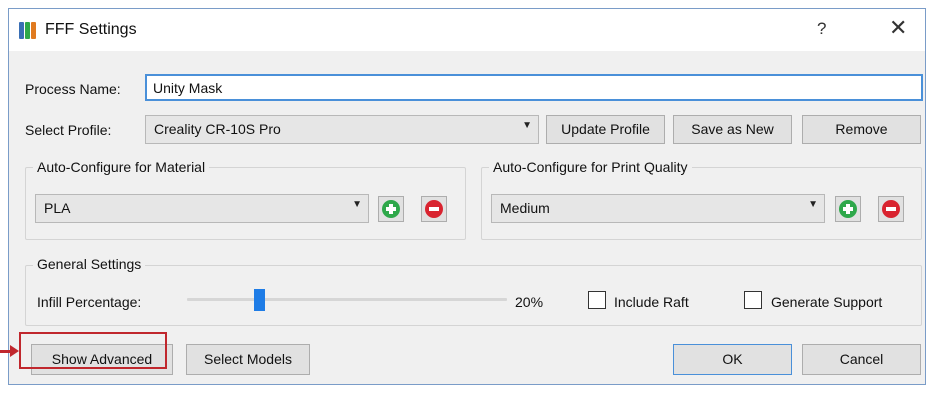  I want to click on arrow-right-icon, so click(14, 351).